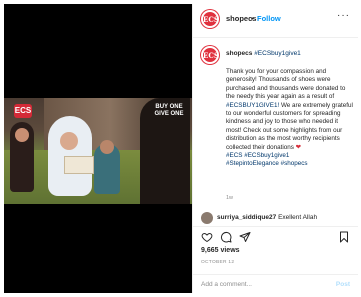  Describe the element at coordinates (267, 163) in the screenshot. I see `caption-tags-2: #StepintoElegance #shopecs` at that location.